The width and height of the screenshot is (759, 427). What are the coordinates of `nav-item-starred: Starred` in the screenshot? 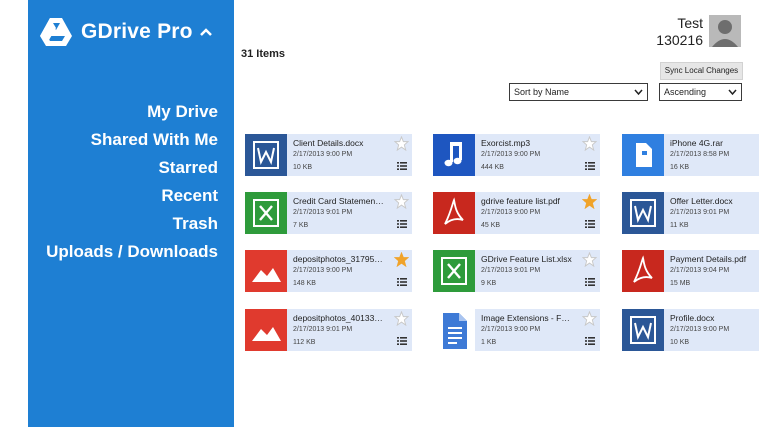 It's located at (132, 168).